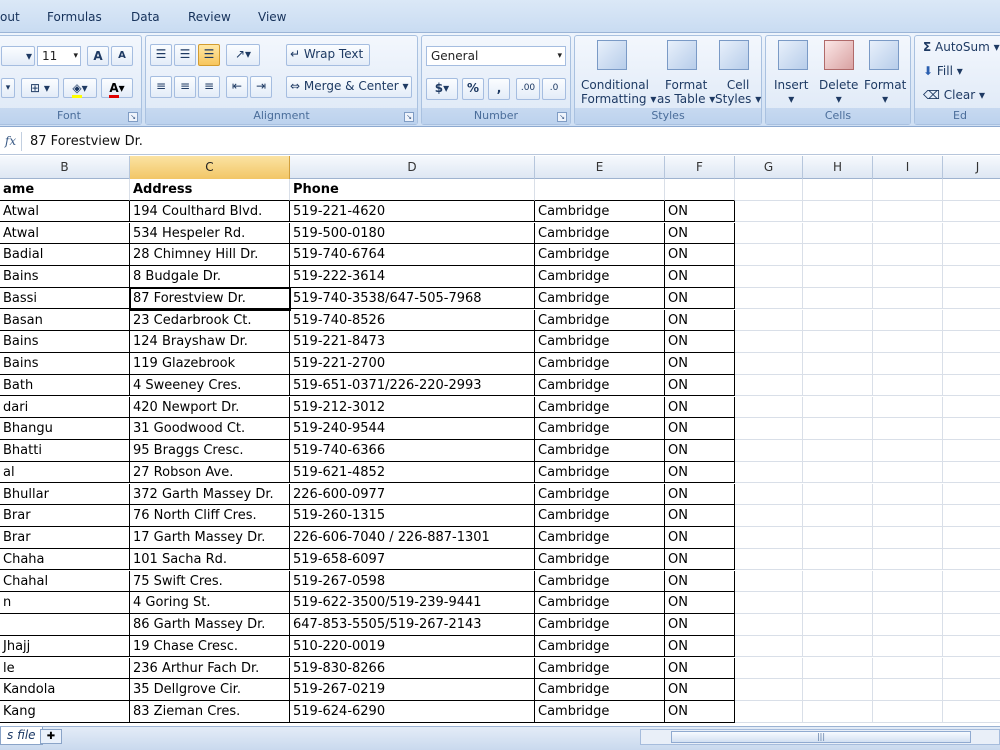 This screenshot has width=1000, height=750. What do you see at coordinates (51, 736) in the screenshot?
I see `insert-sheet-button: ✚` at bounding box center [51, 736].